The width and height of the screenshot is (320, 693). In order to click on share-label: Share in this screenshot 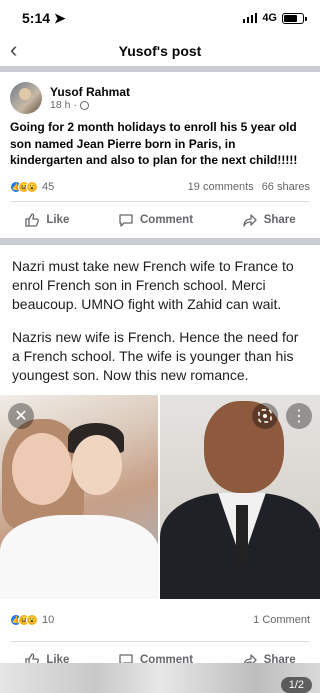, I will do `click(279, 219)`.